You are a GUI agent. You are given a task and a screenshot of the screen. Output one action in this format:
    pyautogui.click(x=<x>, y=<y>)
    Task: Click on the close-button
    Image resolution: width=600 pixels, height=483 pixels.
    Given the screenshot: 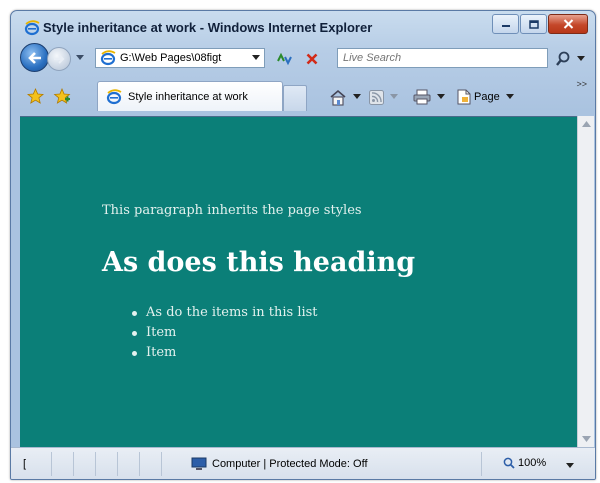 What is the action you would take?
    pyautogui.click(x=568, y=24)
    